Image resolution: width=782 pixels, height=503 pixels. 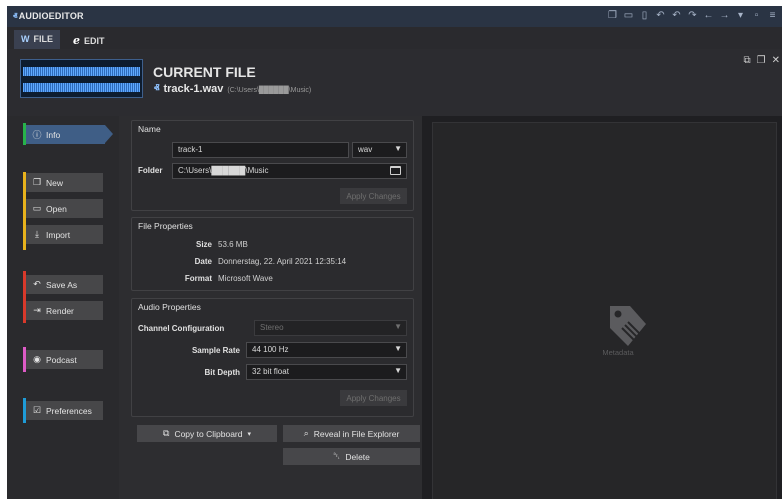 I want to click on waveform-left-channel, so click(x=81, y=71).